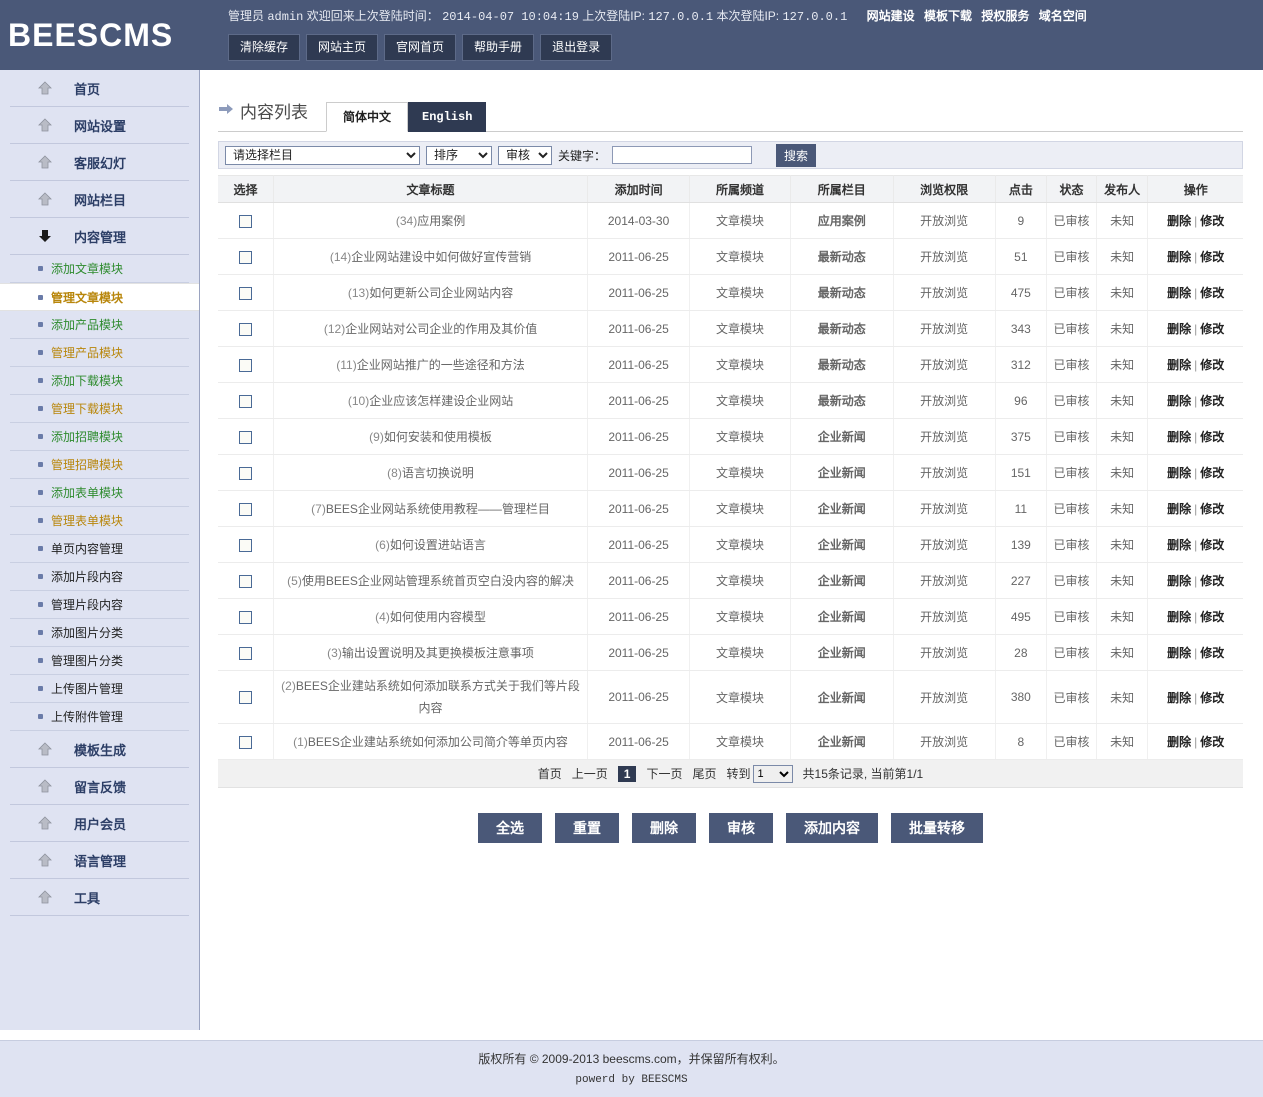  Describe the element at coordinates (431, 400) in the screenshot. I see `row-title-cell: (10)企业应该怎样建设企业网站` at that location.